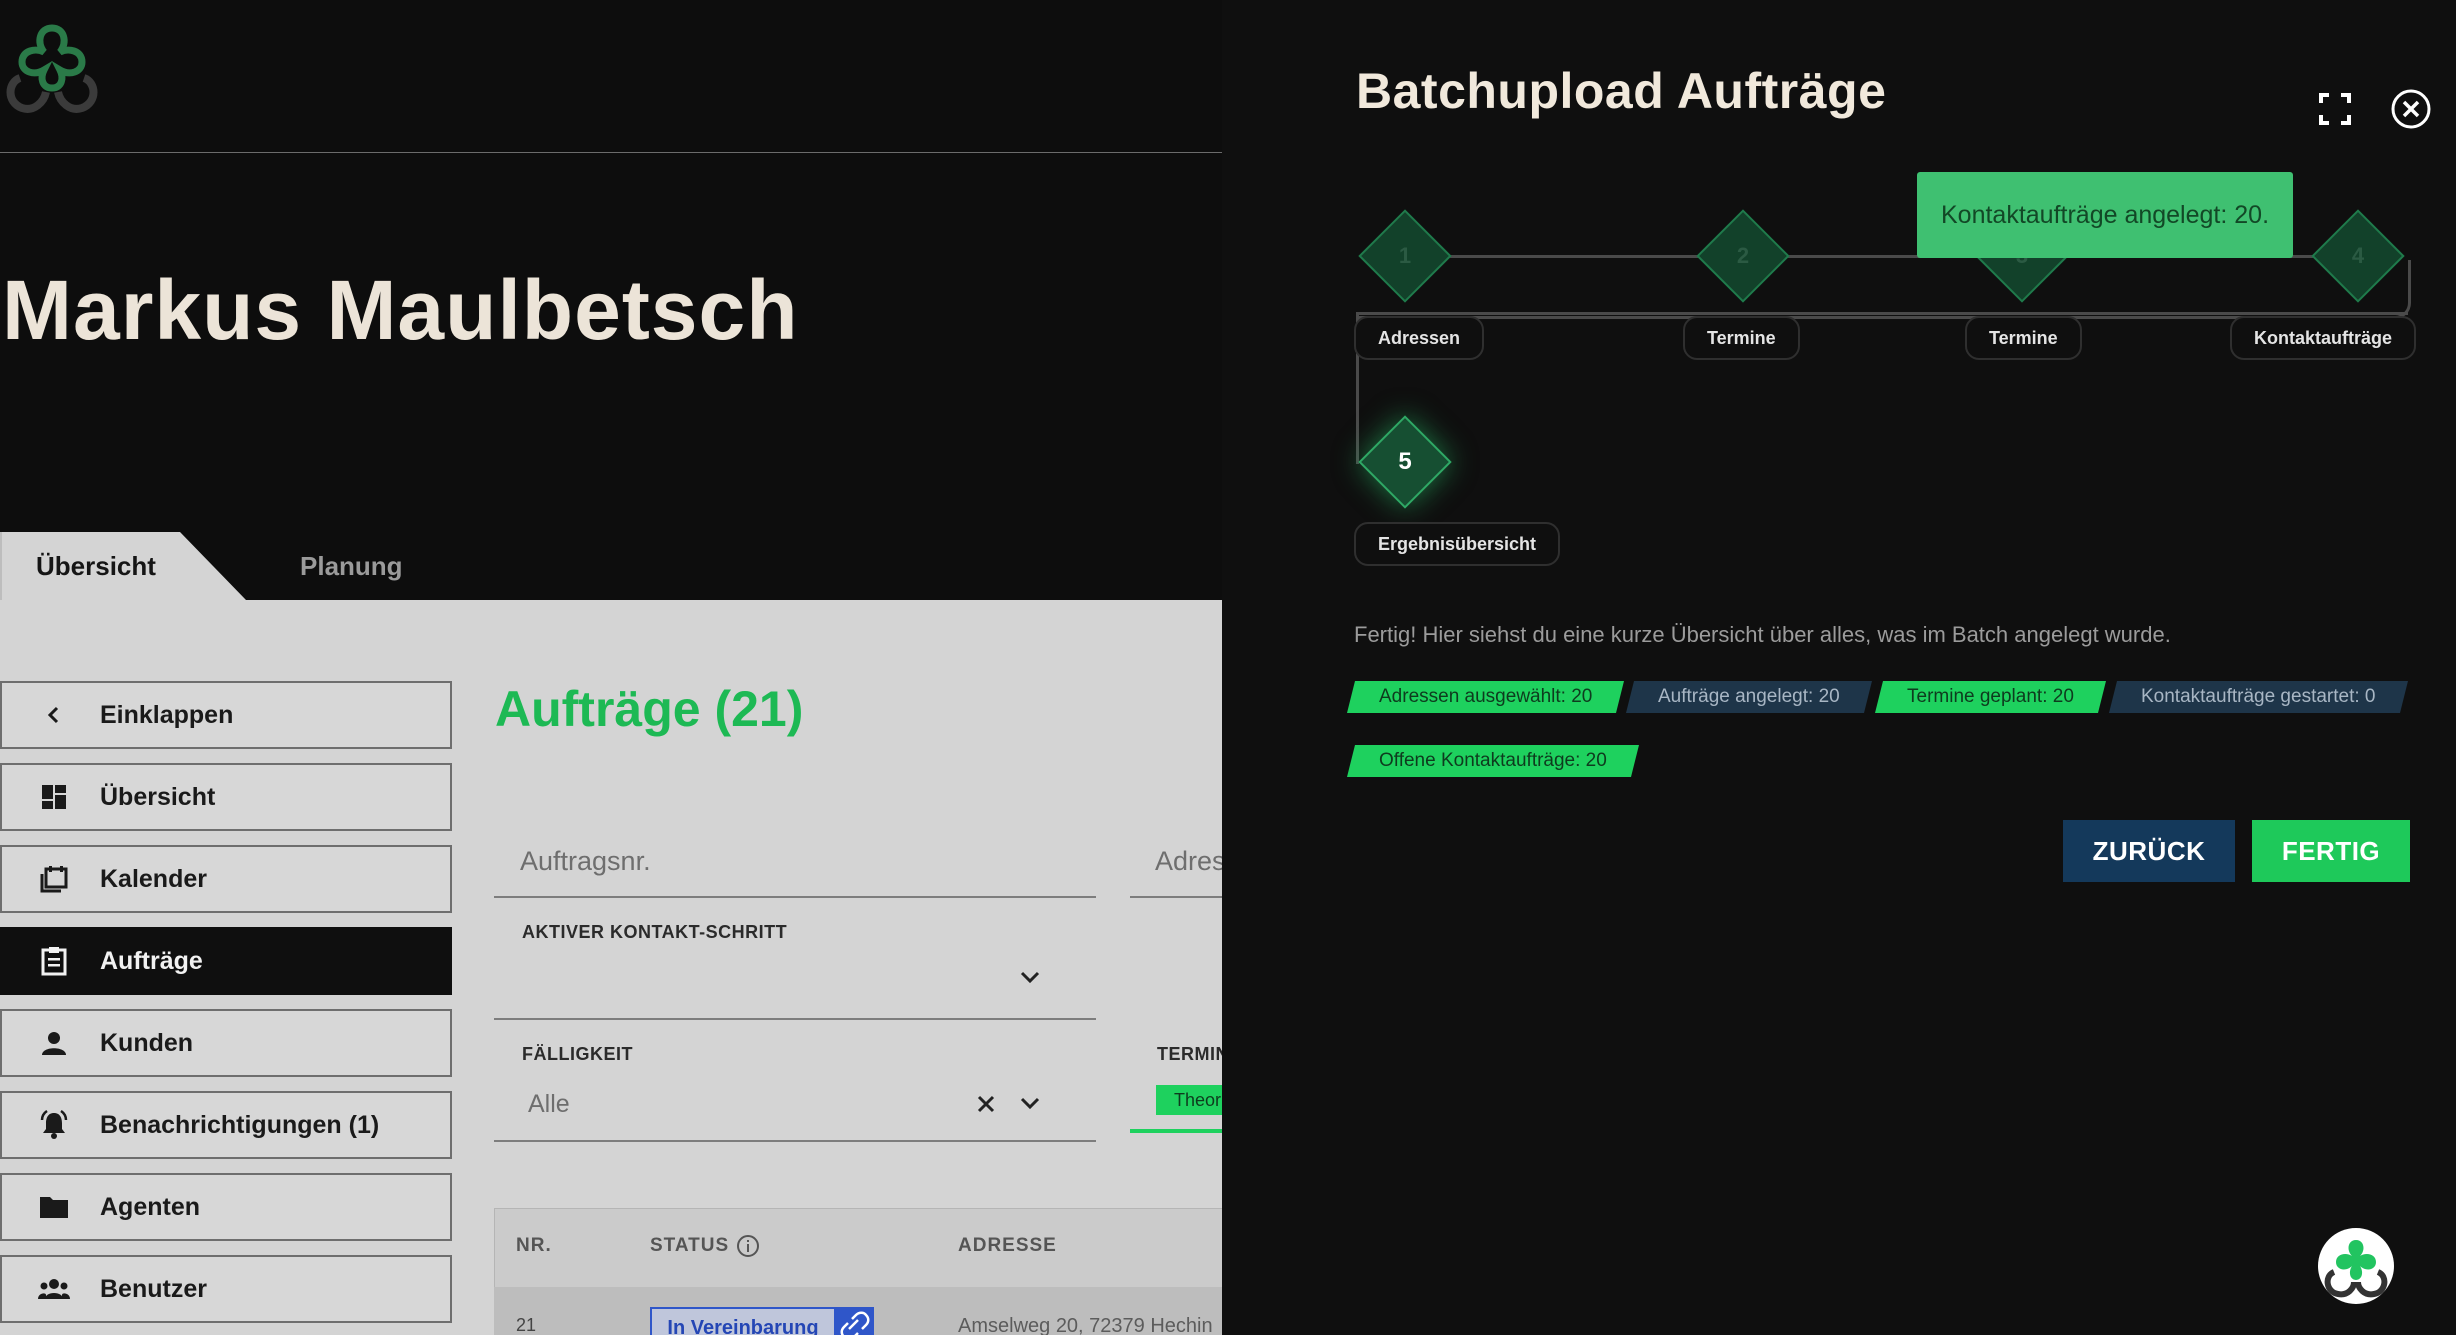 The width and height of the screenshot is (2456, 1335). What do you see at coordinates (400, 310) in the screenshot?
I see `customer-name: Markus Maulbetsch` at bounding box center [400, 310].